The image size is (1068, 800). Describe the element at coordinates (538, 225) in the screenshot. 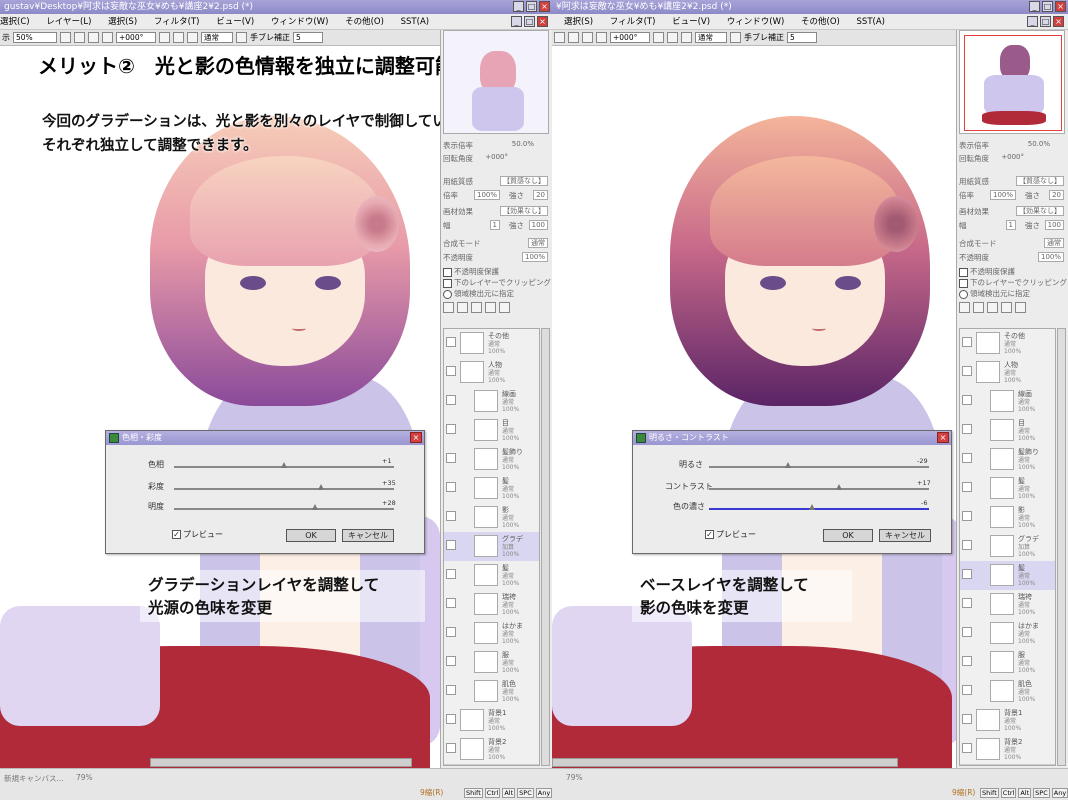

I see `effect-strength-value: 100` at that location.